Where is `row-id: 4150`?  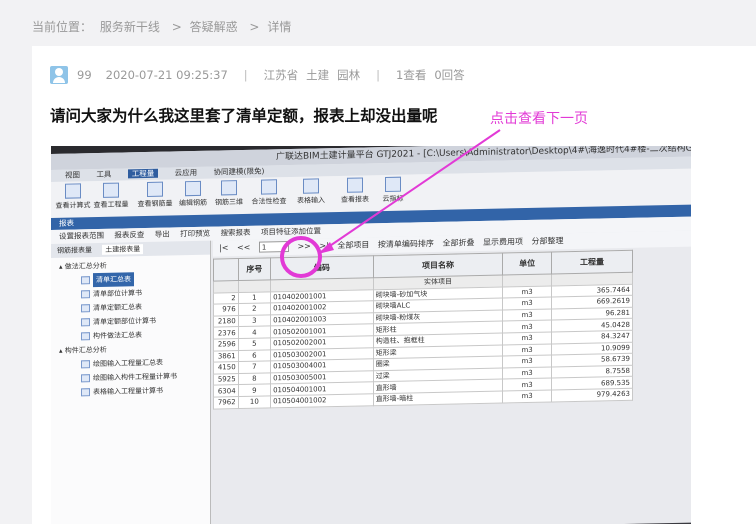 row-id: 4150 is located at coordinates (226, 367).